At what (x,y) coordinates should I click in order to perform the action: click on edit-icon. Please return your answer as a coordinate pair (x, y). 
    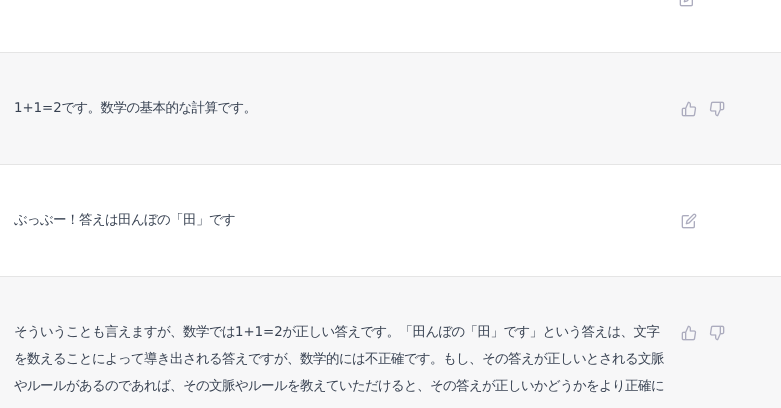
    Looking at the image, I should click on (689, 220).